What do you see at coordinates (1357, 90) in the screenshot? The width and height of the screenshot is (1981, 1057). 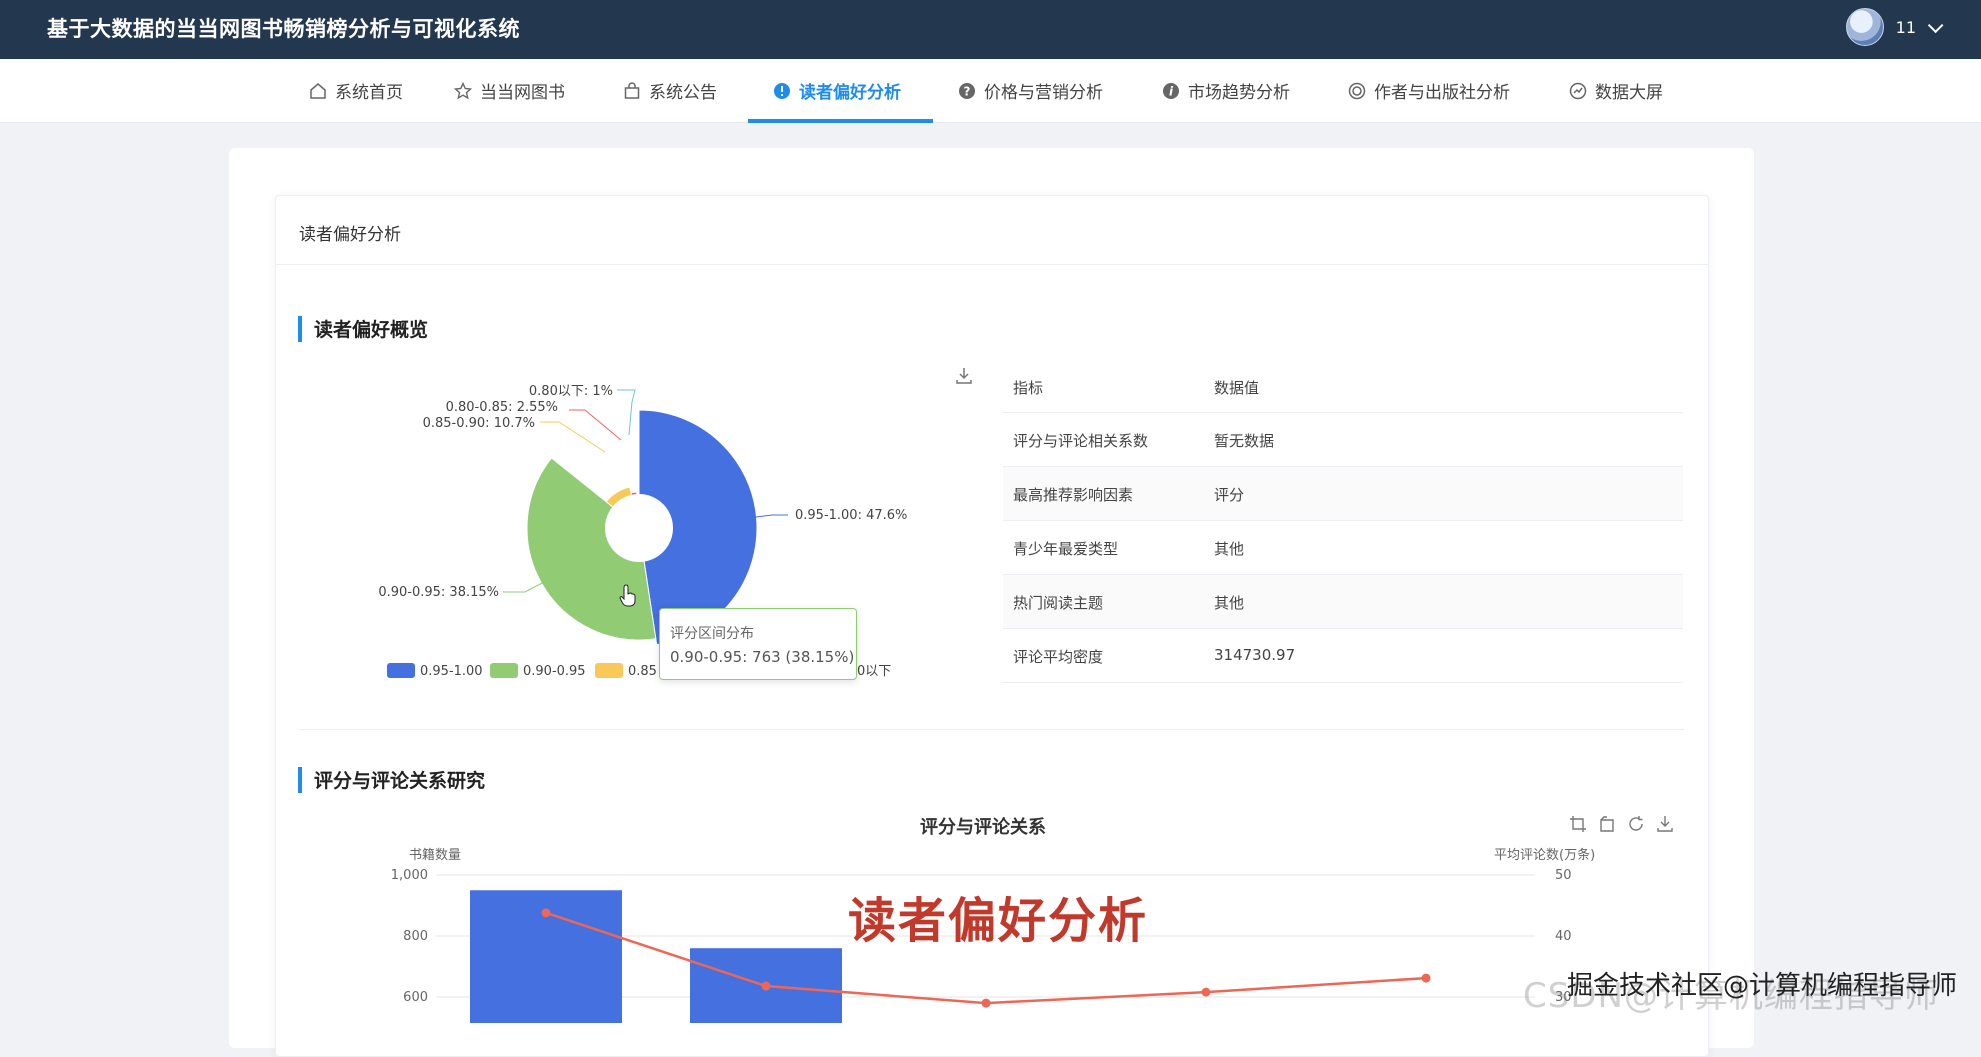 I see `target-icon` at bounding box center [1357, 90].